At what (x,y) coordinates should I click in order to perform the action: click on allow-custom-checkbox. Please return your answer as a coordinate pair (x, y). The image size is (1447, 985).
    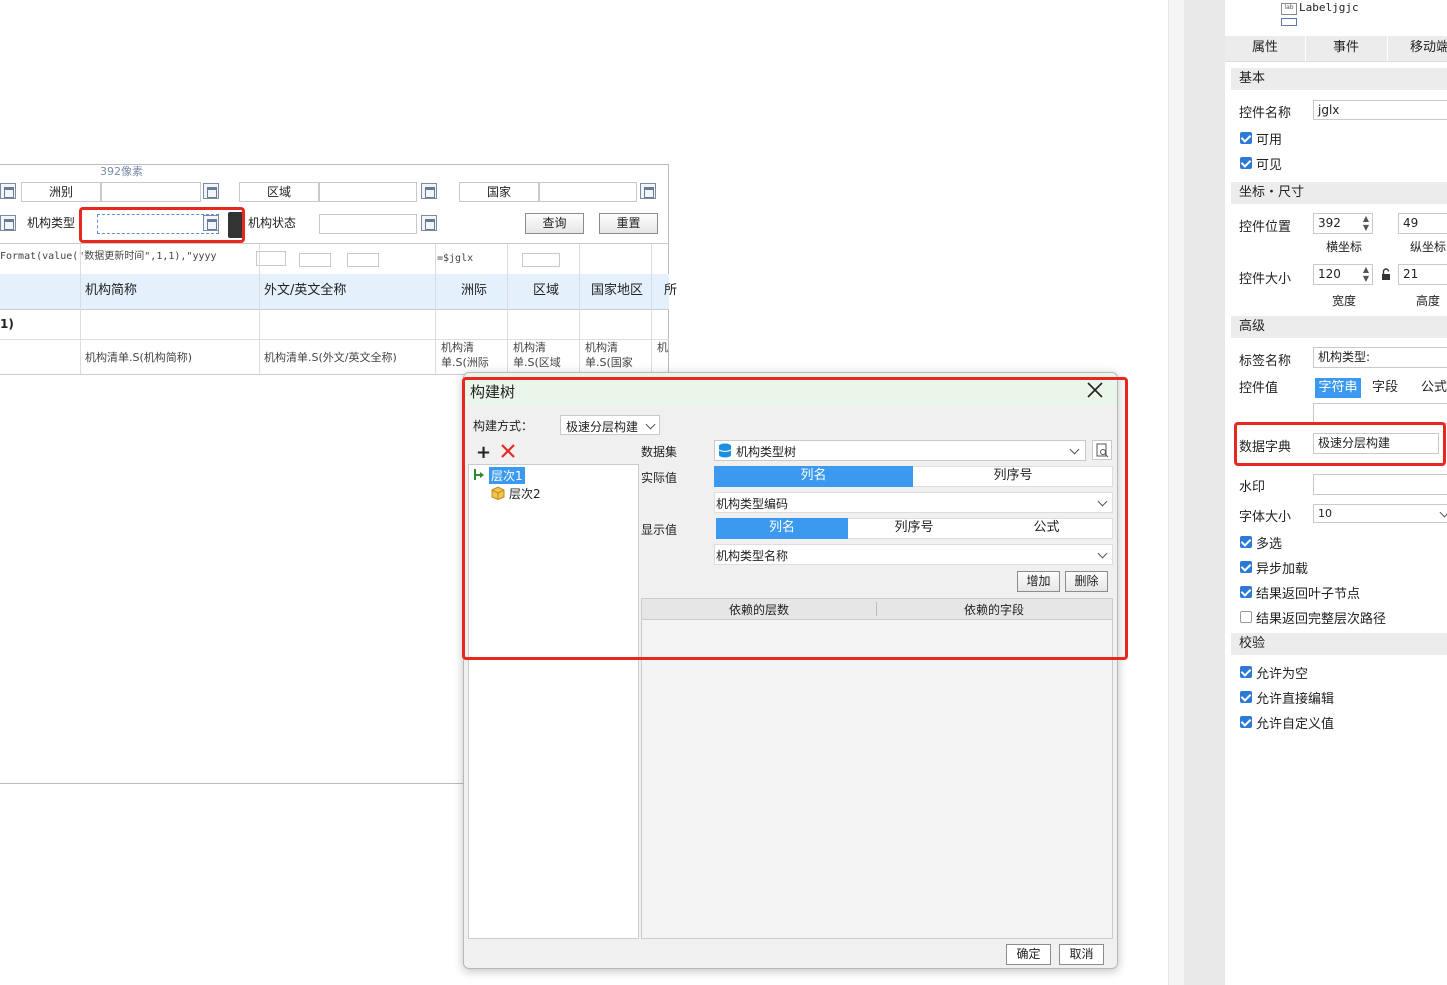
    Looking at the image, I should click on (1246, 722).